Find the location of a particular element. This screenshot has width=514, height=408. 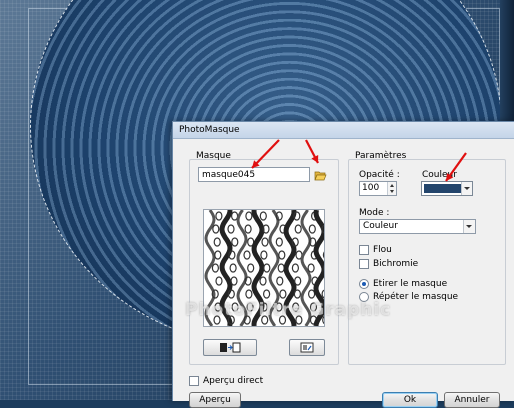

mode-label: Mode : is located at coordinates (374, 213).